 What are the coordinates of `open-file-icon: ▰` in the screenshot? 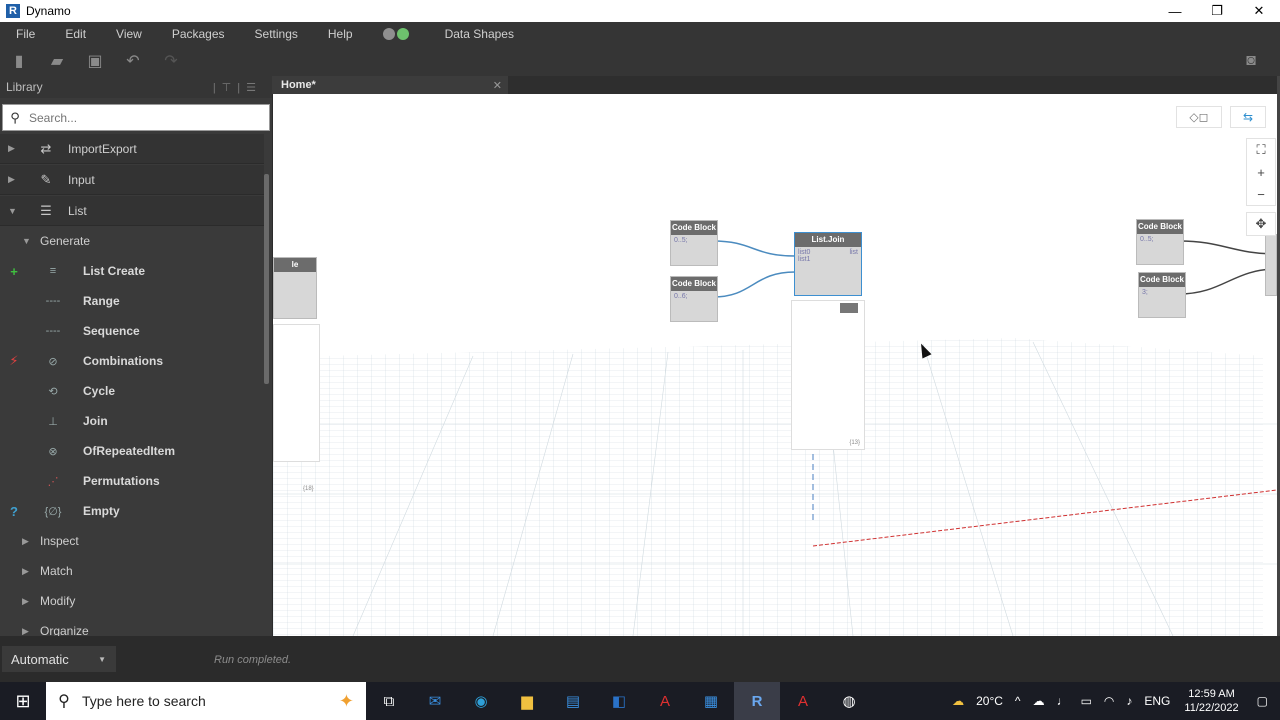 It's located at (57, 61).